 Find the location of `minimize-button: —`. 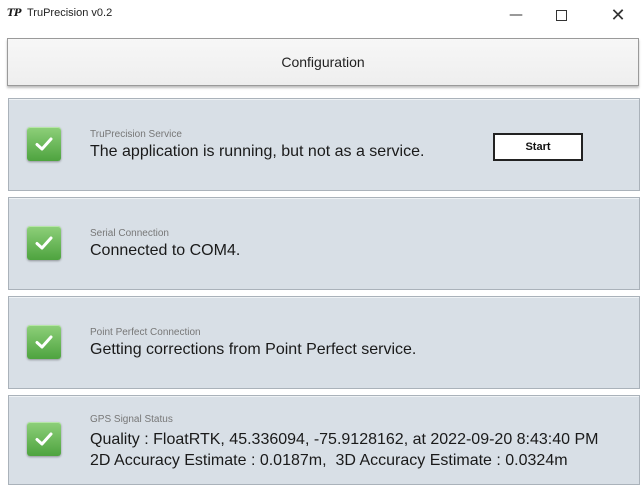

minimize-button: — is located at coordinates (516, 15).